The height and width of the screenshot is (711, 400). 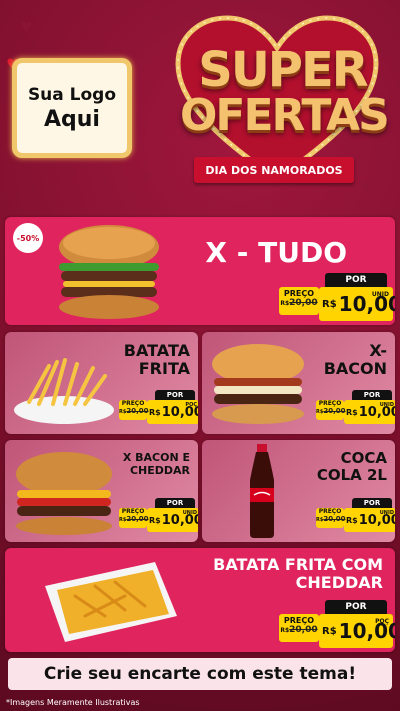 I want to click on currency: R$, so click(x=329, y=304).